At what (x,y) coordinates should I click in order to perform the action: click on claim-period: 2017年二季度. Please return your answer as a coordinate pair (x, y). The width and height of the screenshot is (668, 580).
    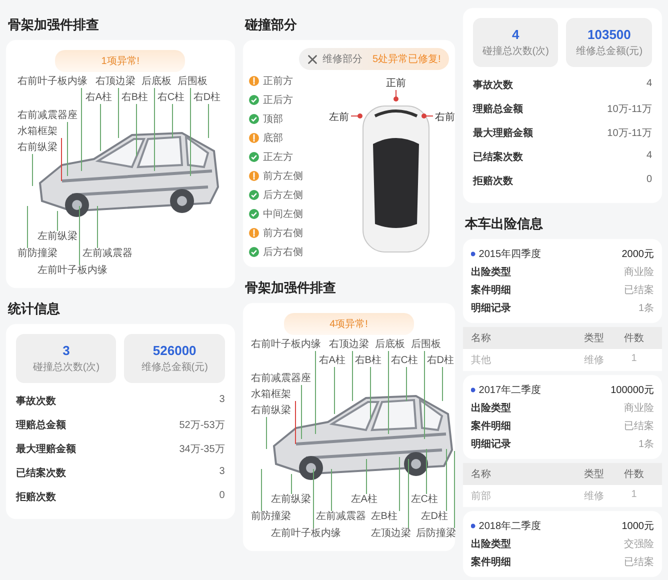
    Looking at the image, I should click on (506, 390).